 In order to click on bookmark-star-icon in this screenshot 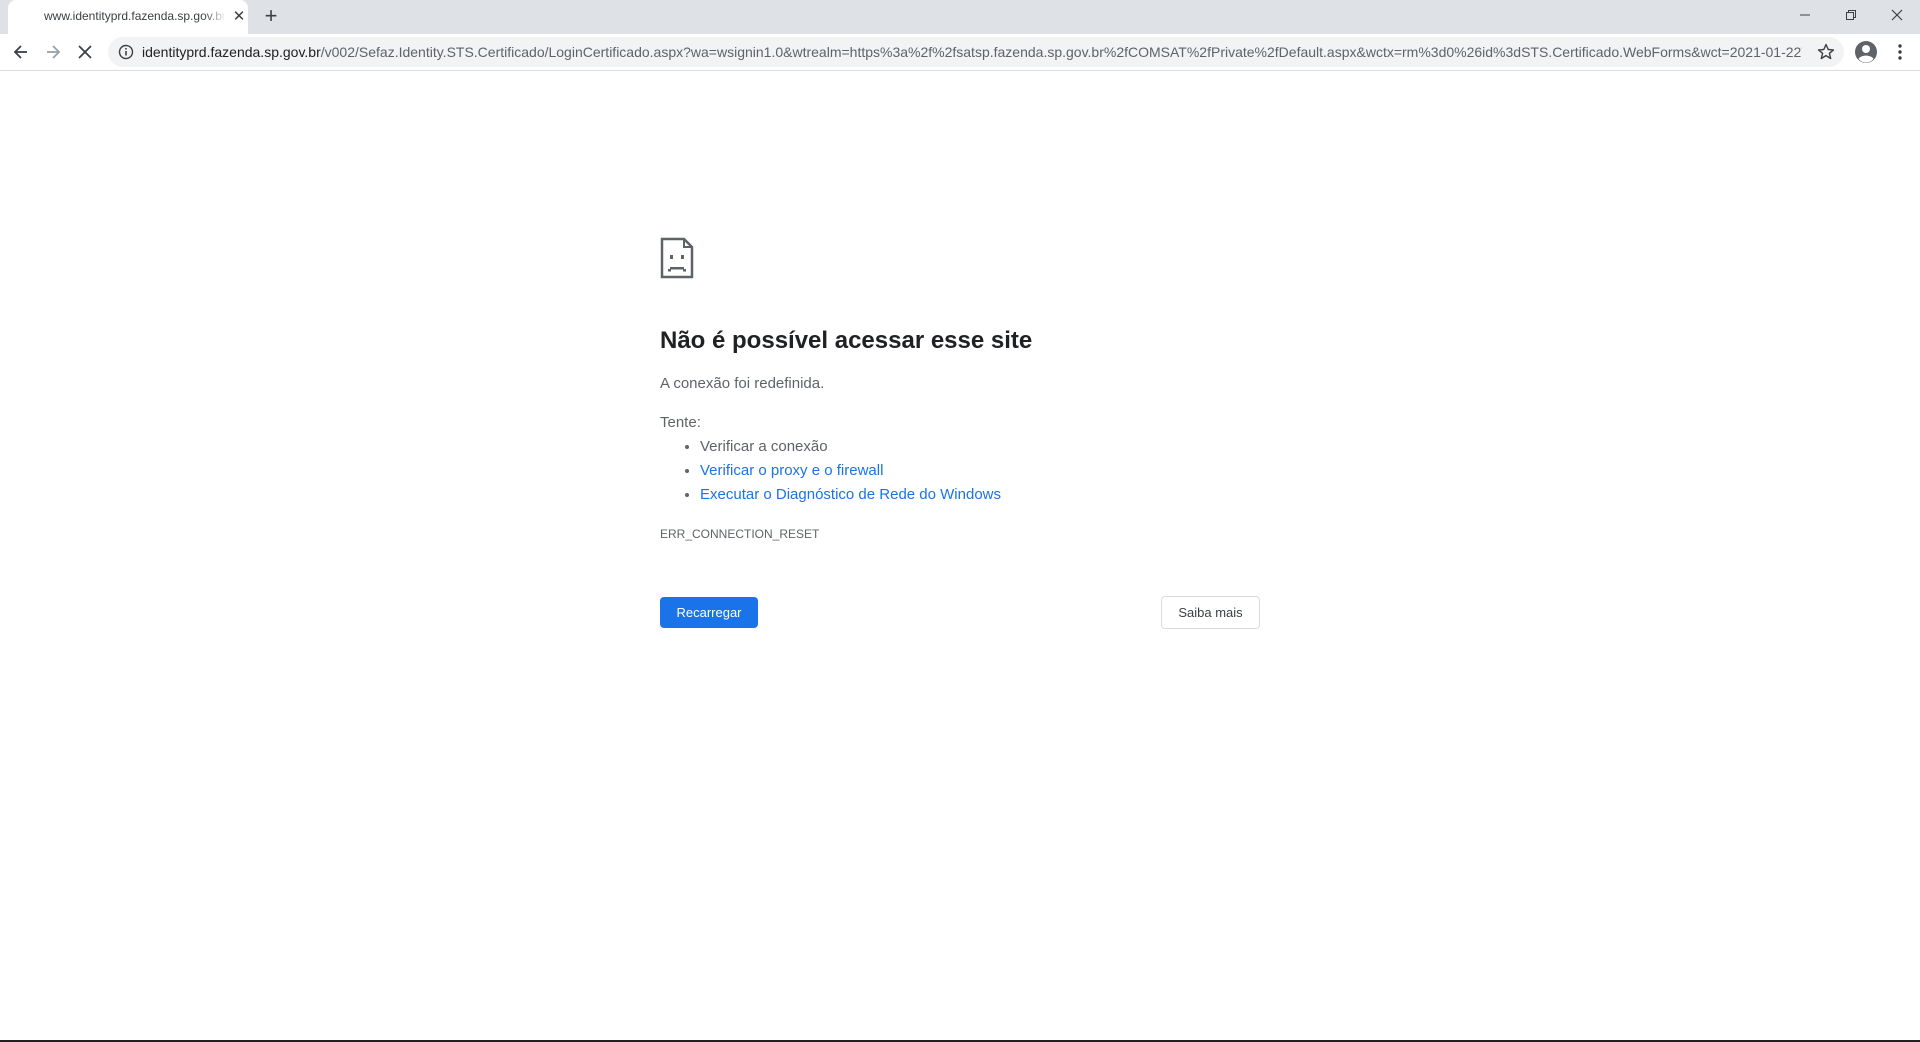, I will do `click(1826, 52)`.